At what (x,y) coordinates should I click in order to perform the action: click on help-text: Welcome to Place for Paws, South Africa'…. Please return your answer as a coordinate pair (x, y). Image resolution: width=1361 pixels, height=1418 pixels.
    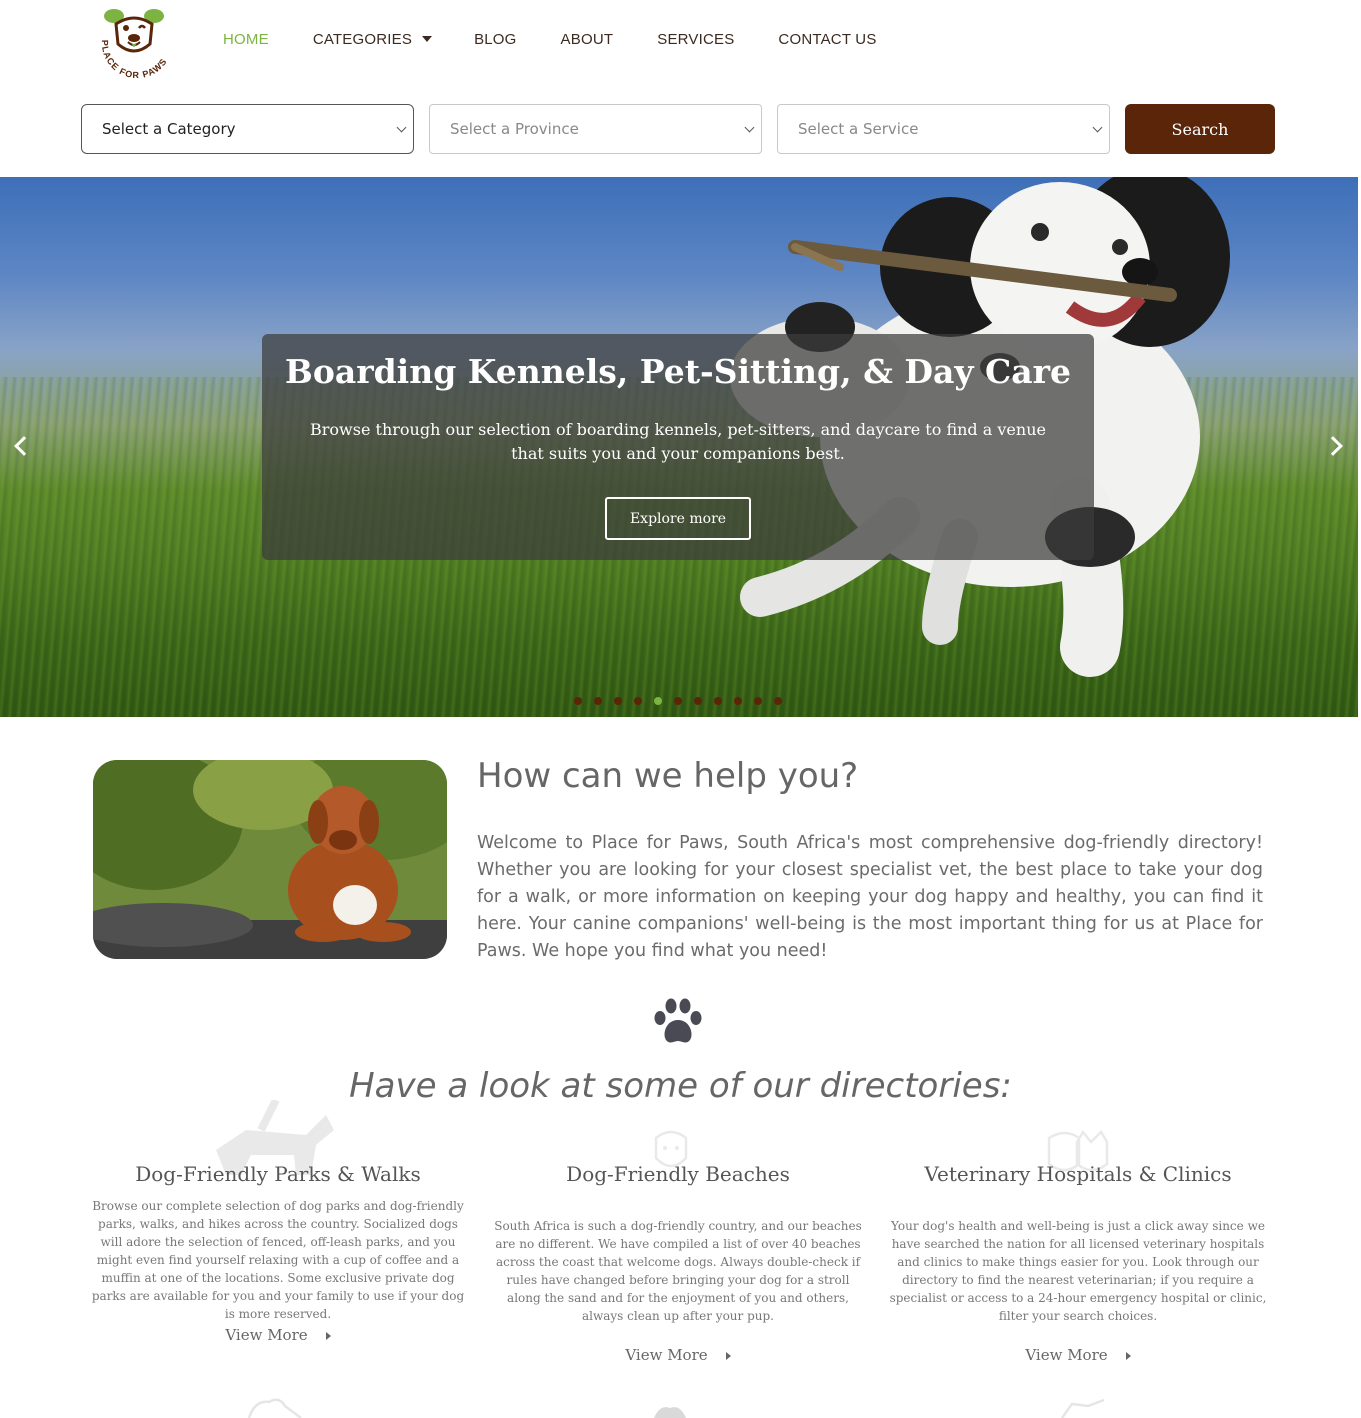
    Looking at the image, I should click on (870, 897).